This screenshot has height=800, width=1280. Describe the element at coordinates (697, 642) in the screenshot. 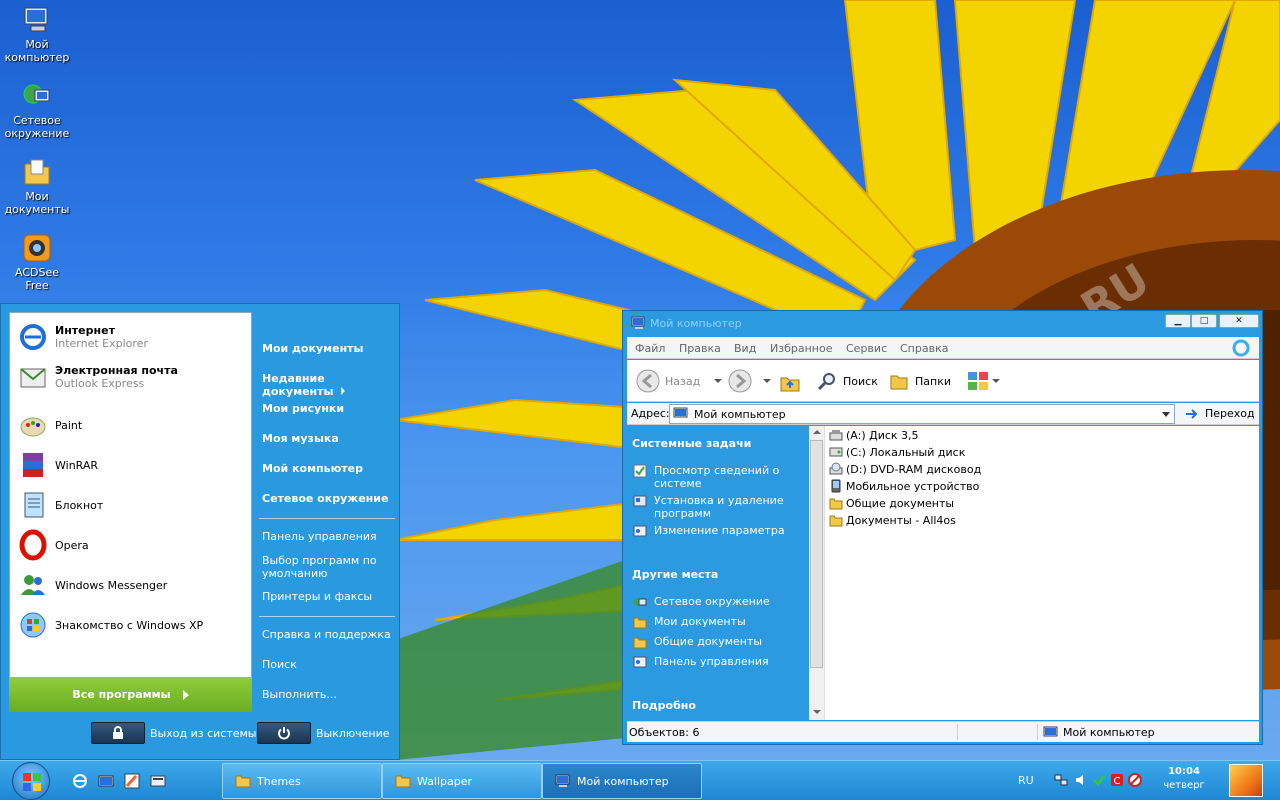

I see `place-shared-documents: Общие документы` at that location.